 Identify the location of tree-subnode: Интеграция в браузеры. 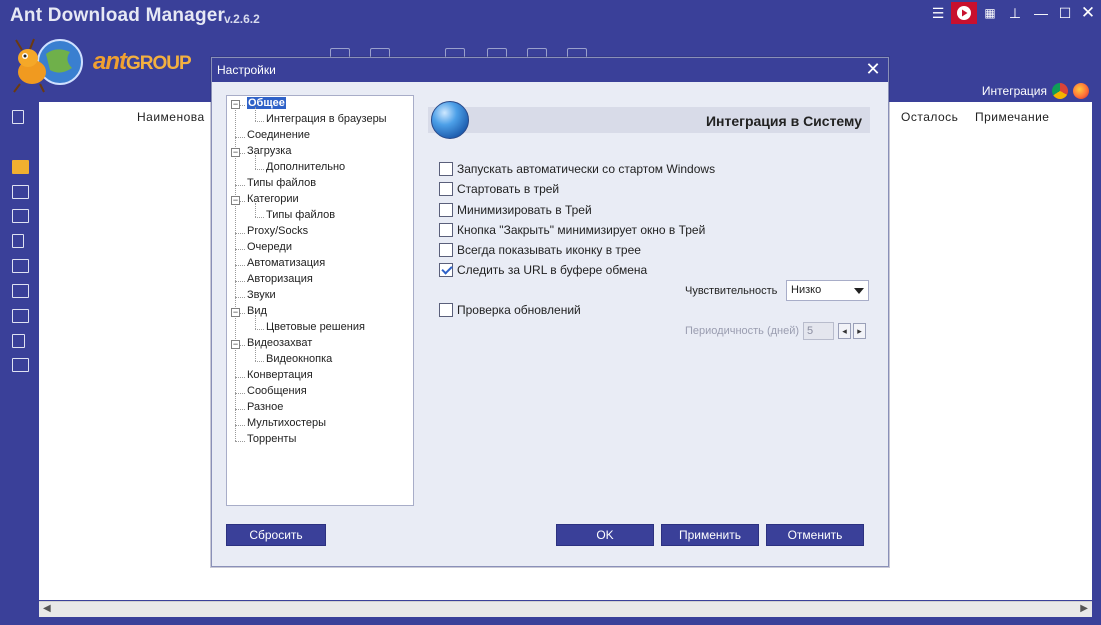
(326, 119).